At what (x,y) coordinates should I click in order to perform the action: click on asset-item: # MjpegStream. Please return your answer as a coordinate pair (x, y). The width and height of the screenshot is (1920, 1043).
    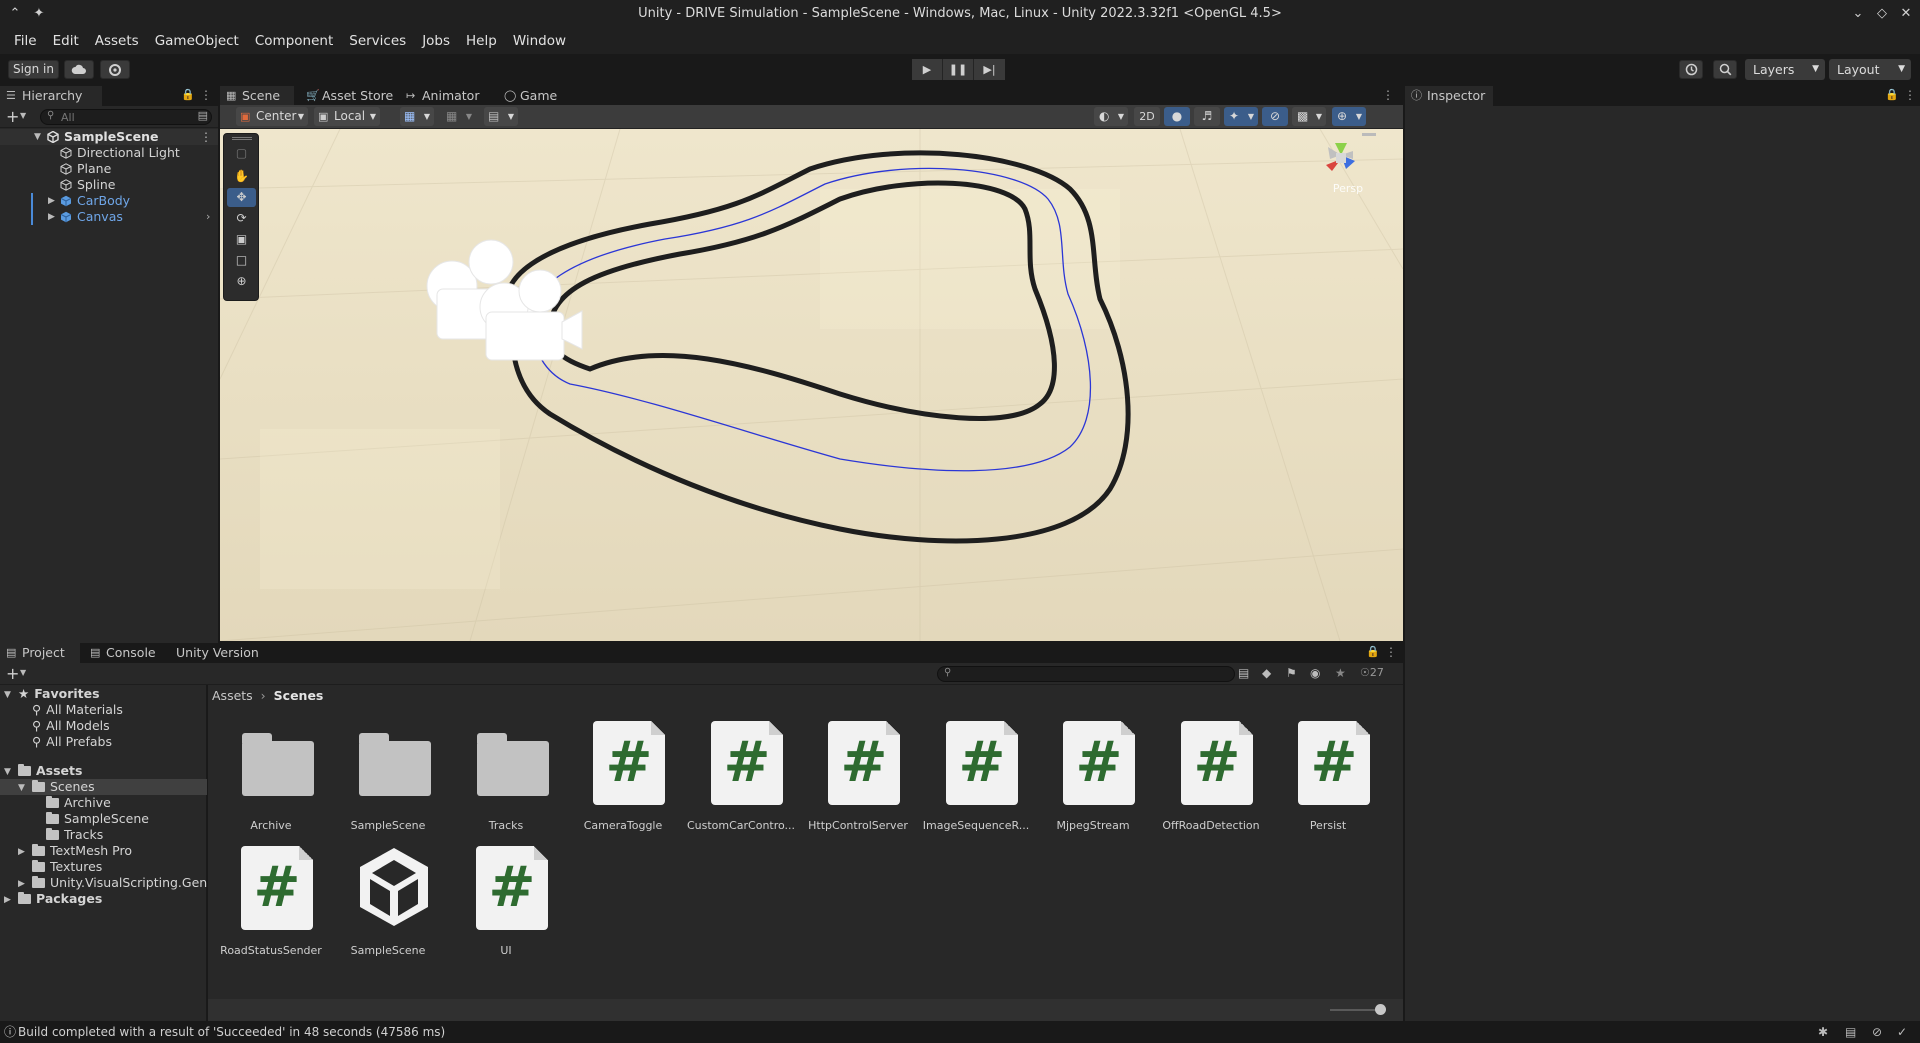
    Looking at the image, I should click on (1093, 779).